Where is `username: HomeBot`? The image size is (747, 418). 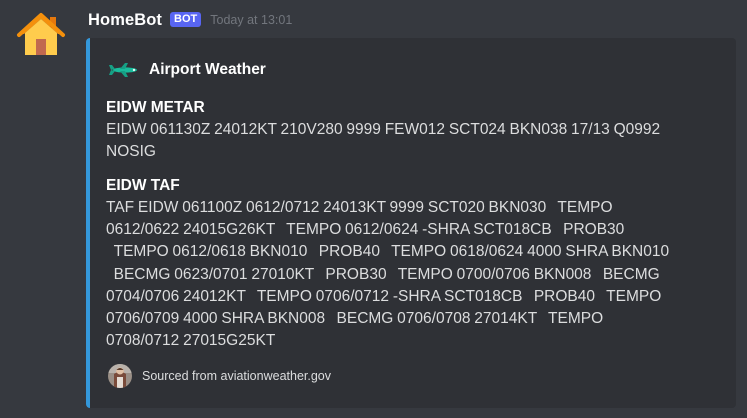
username: HomeBot is located at coordinates (125, 20).